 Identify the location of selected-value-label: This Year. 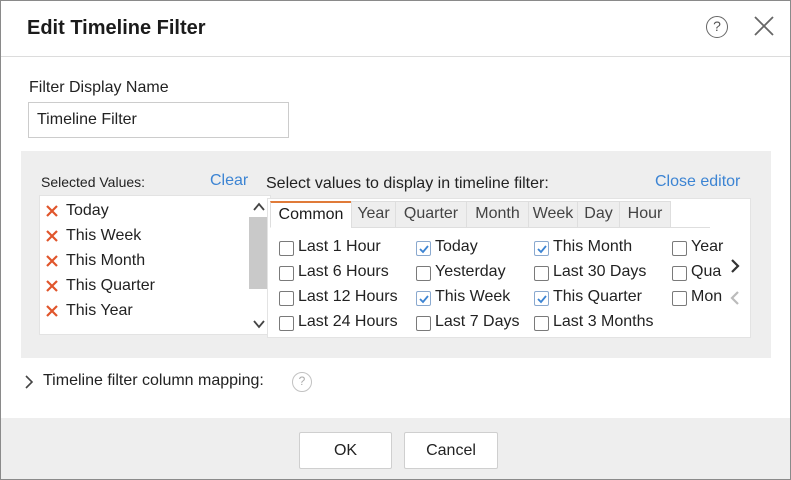
(99, 310).